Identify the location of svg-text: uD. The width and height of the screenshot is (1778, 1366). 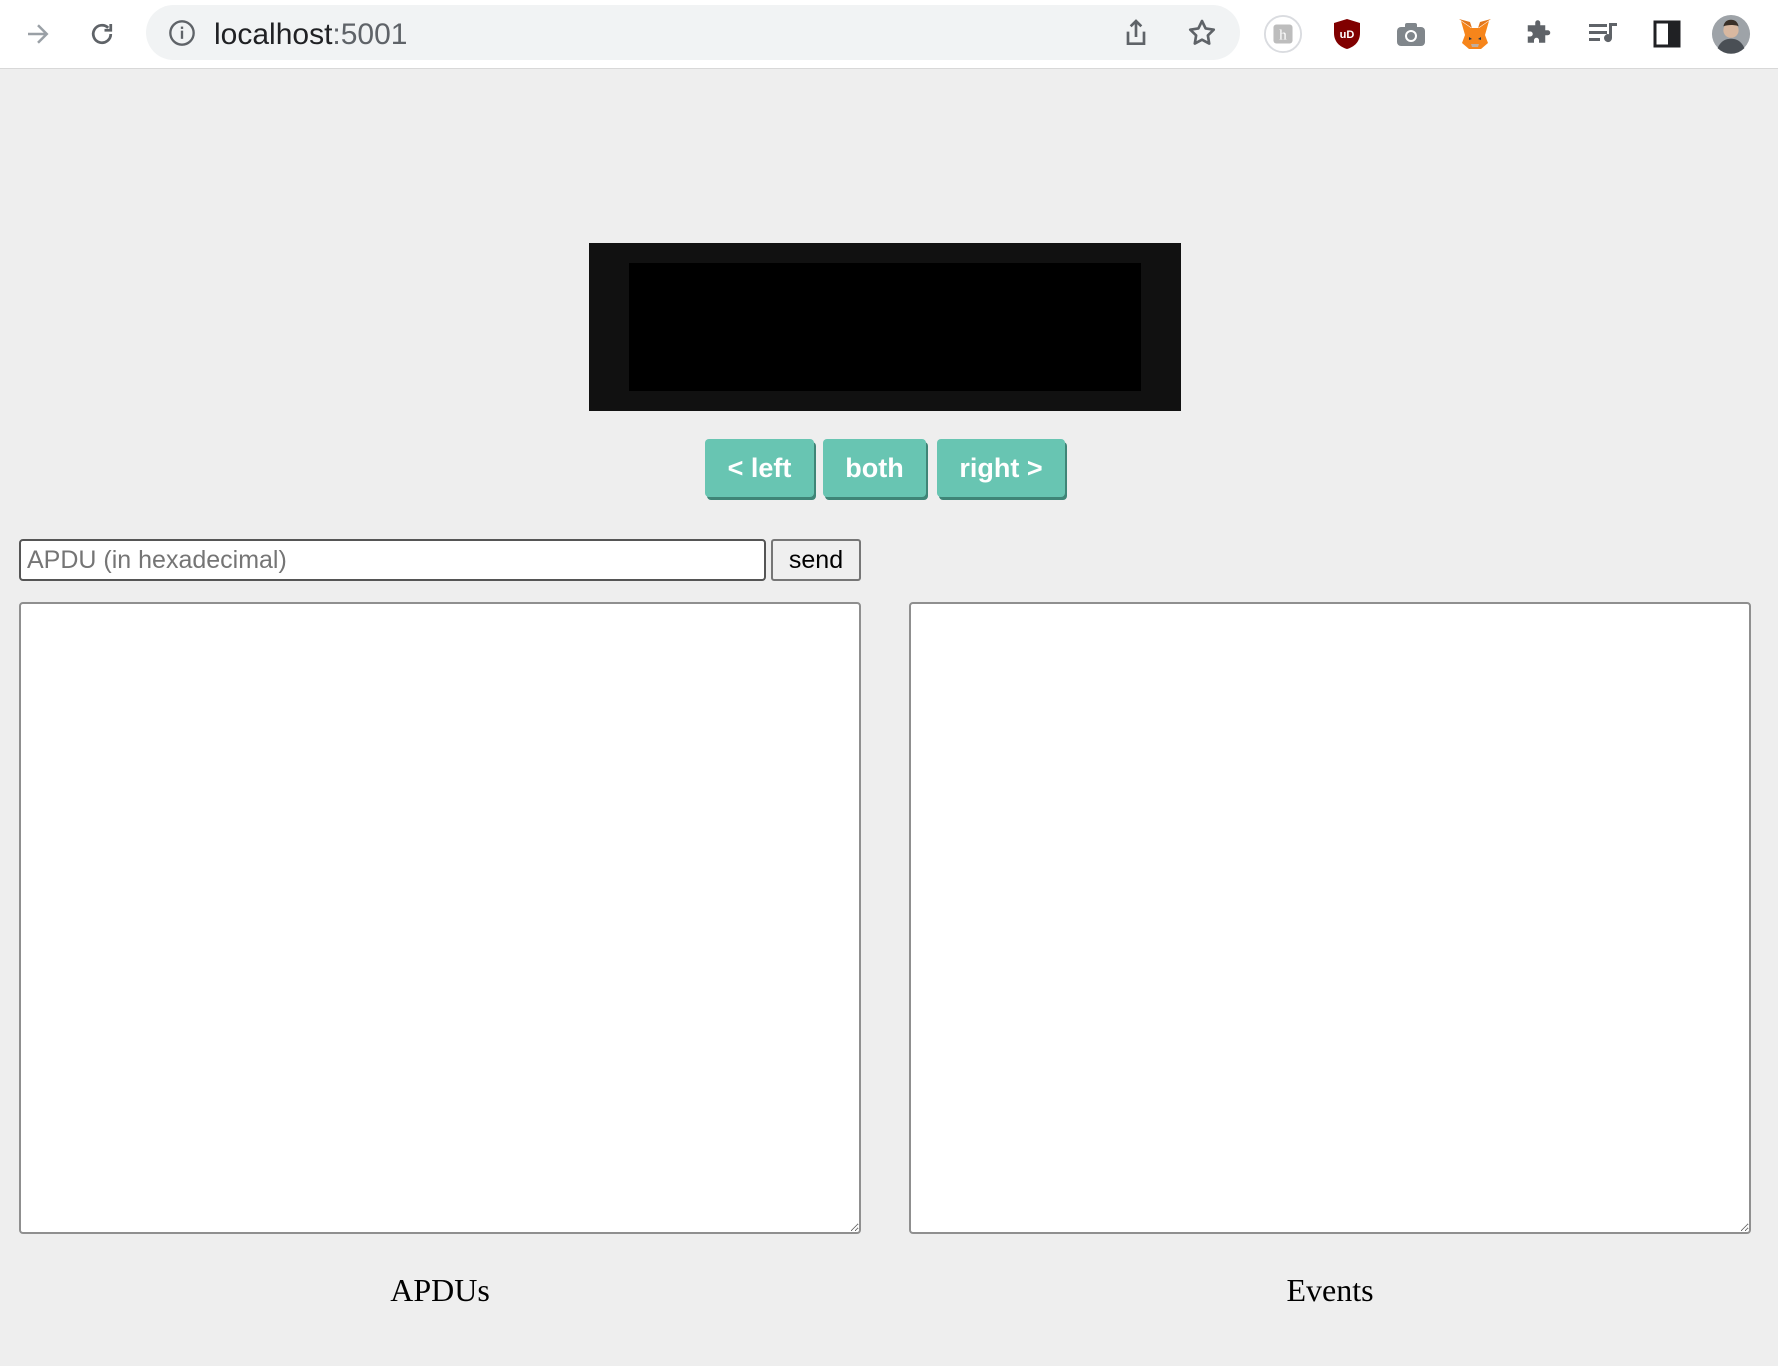
(1347, 35).